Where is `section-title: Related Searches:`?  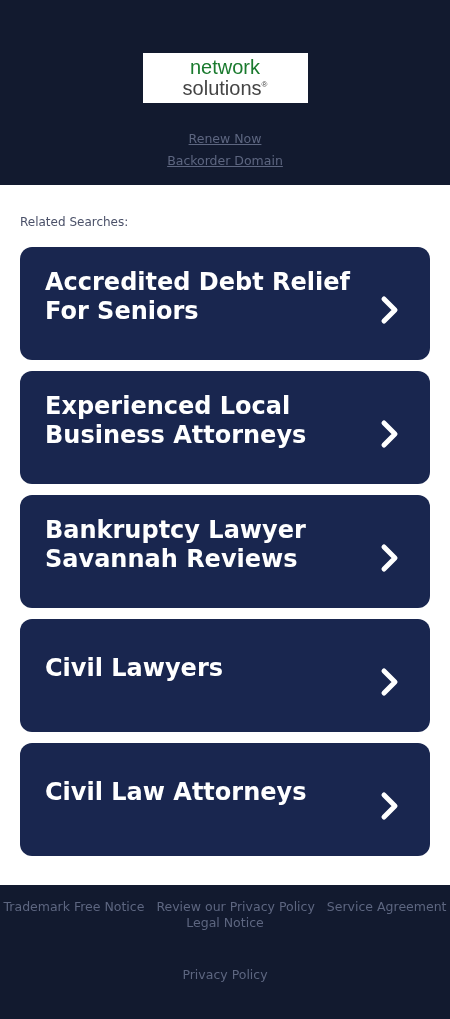
section-title: Related Searches: is located at coordinates (75, 222).